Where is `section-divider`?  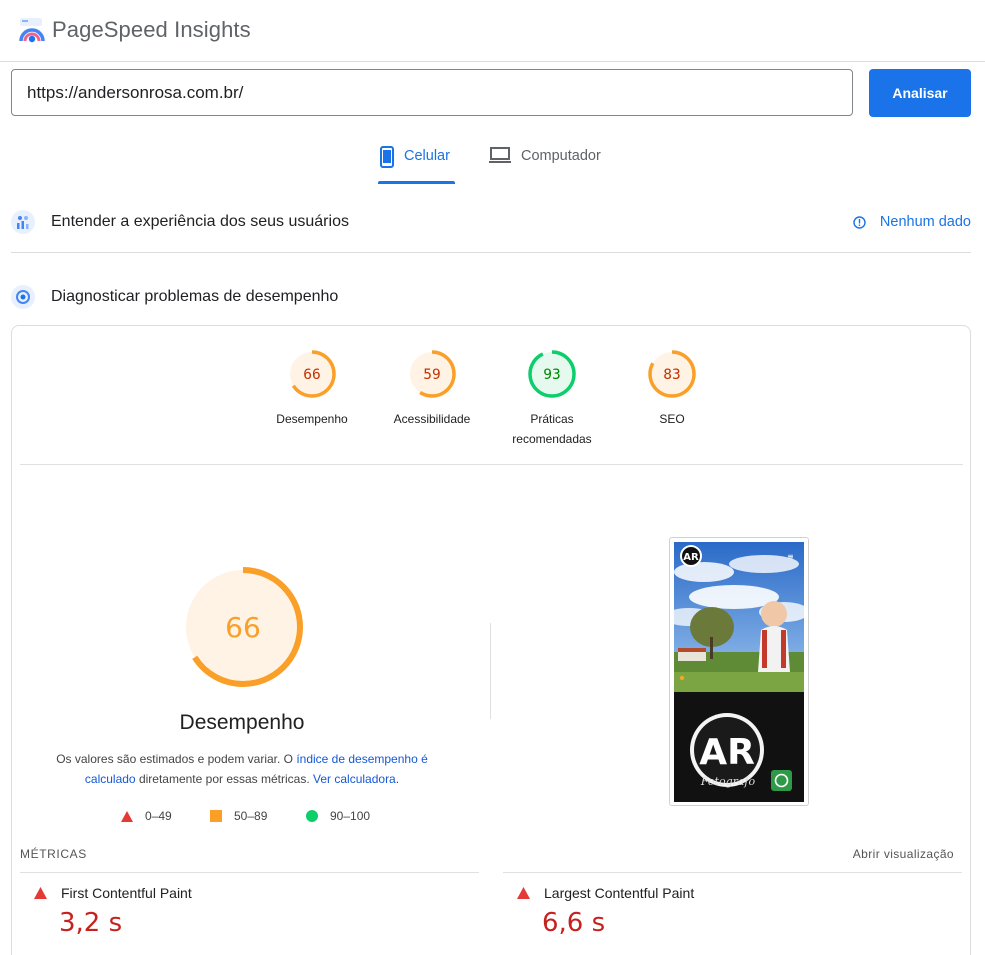
section-divider is located at coordinates (491, 252).